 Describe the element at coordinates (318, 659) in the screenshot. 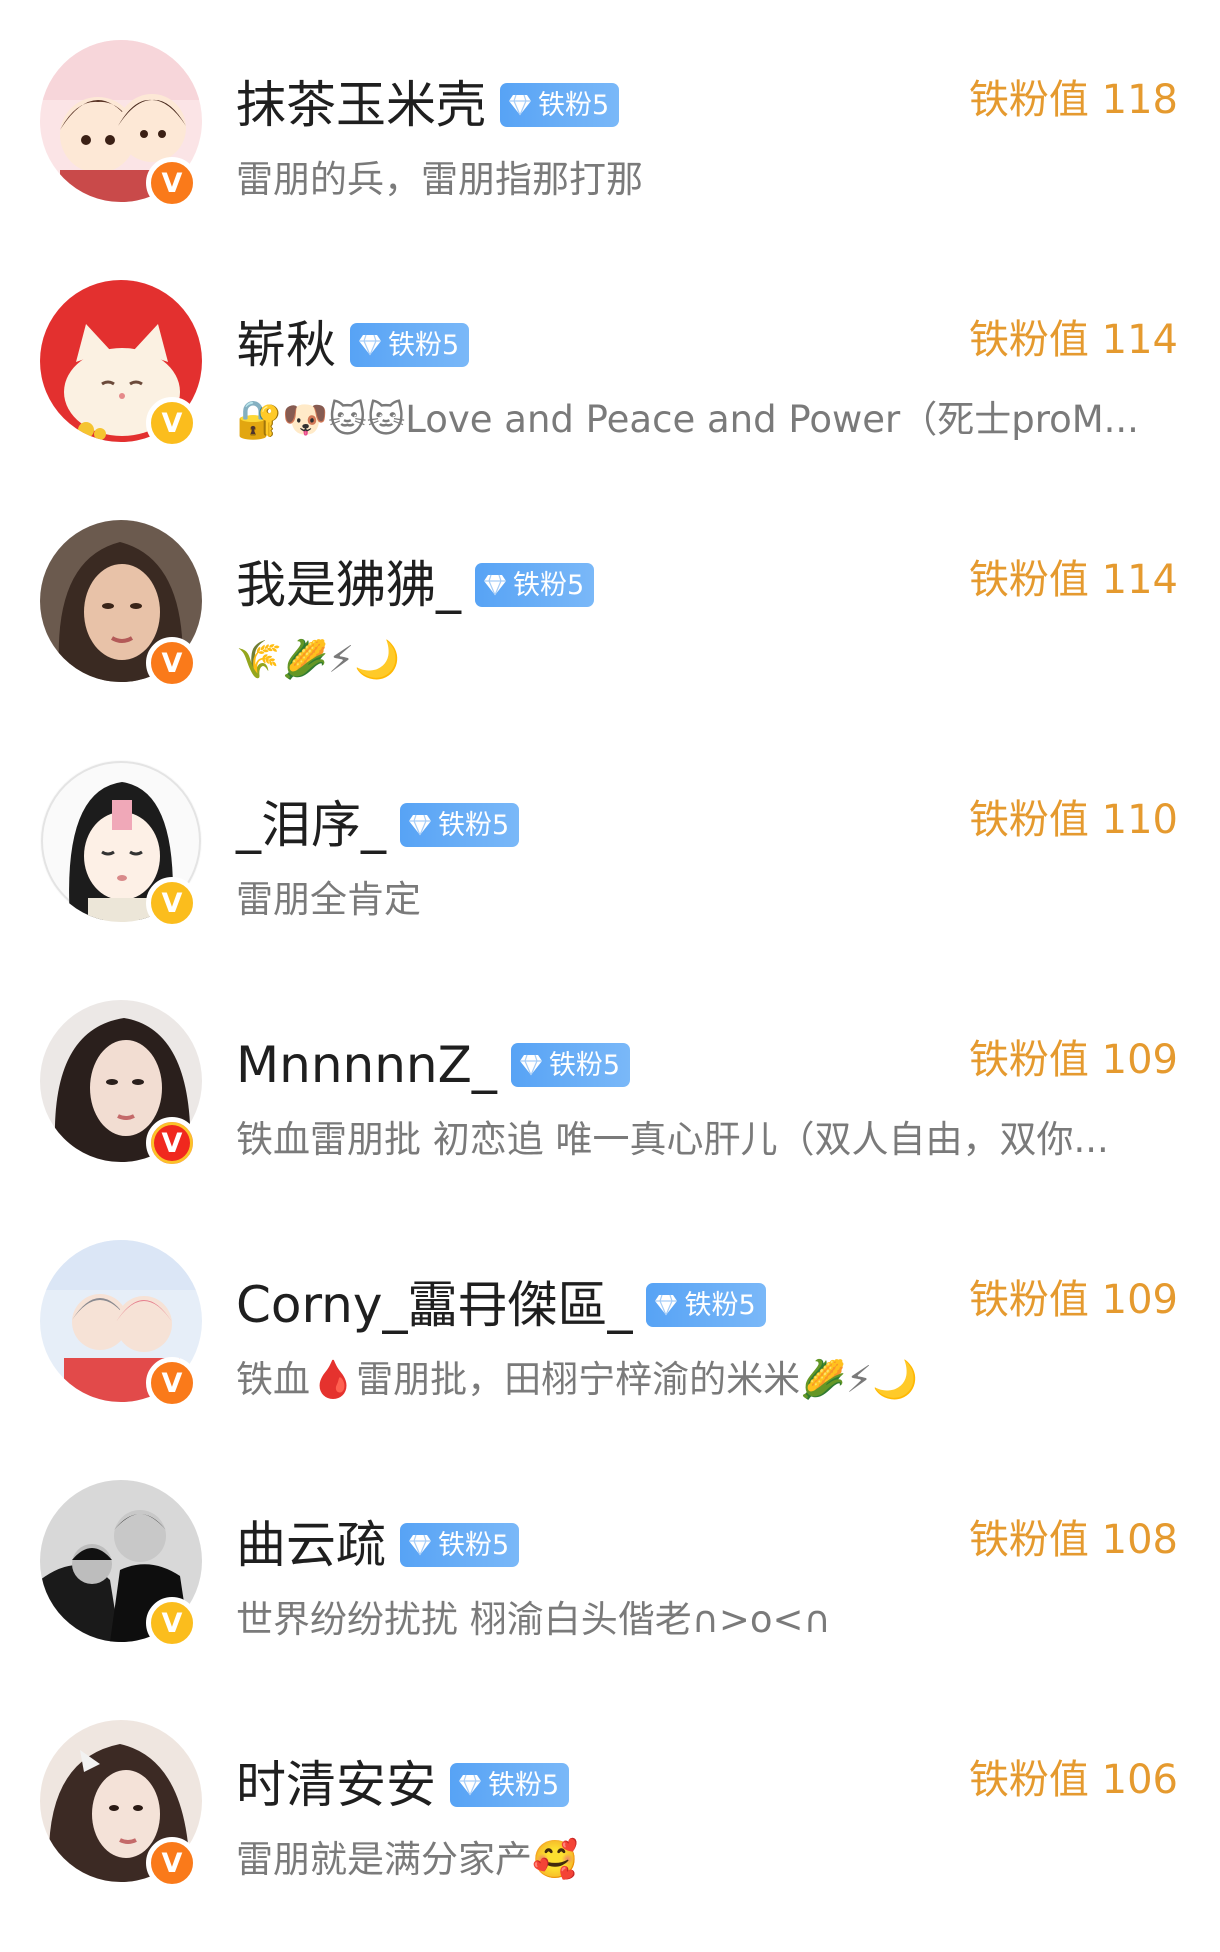

I see `user-description: 🌾🌽⚡🌙` at that location.